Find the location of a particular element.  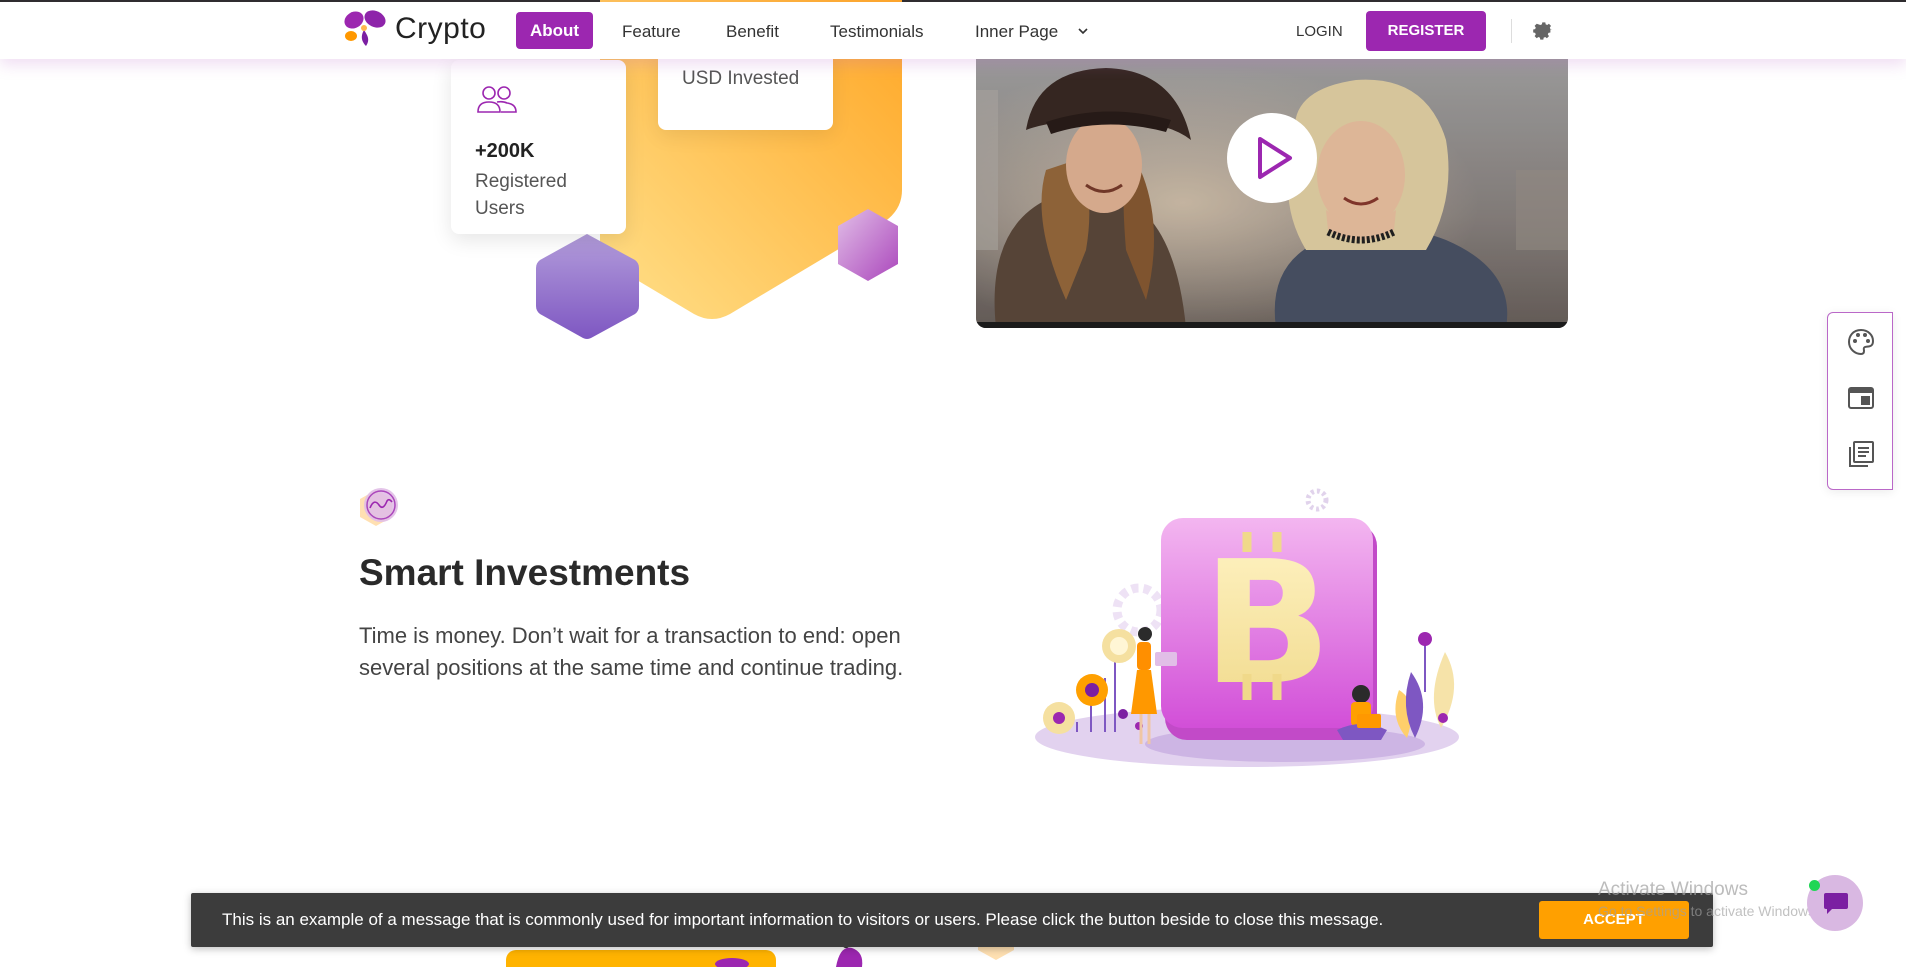

login-link: LOGIN is located at coordinates (1319, 31).